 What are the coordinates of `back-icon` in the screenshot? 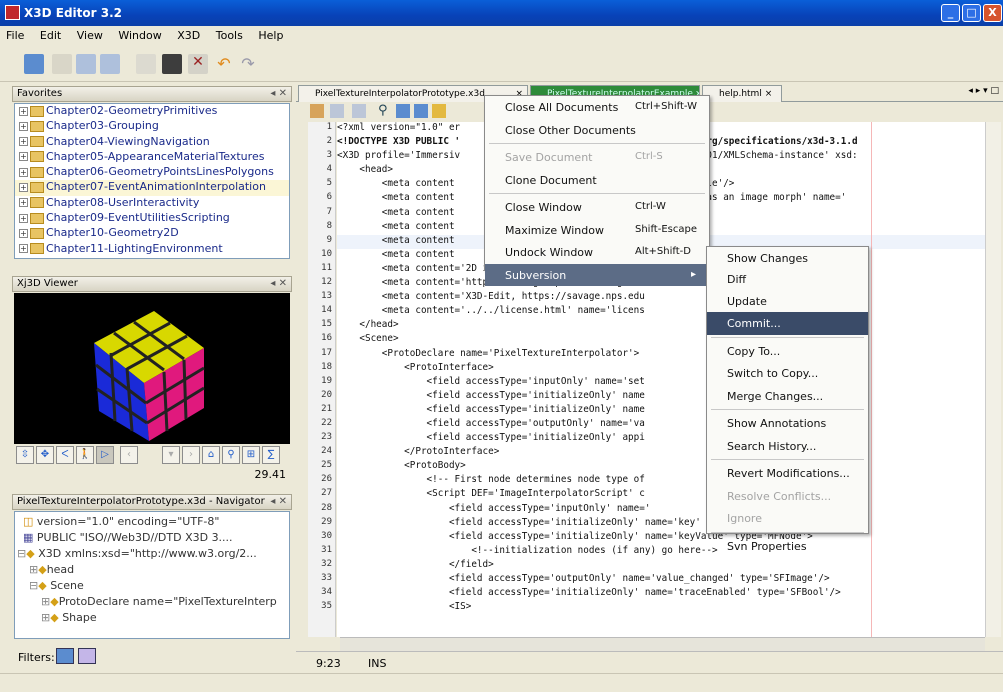 It's located at (337, 111).